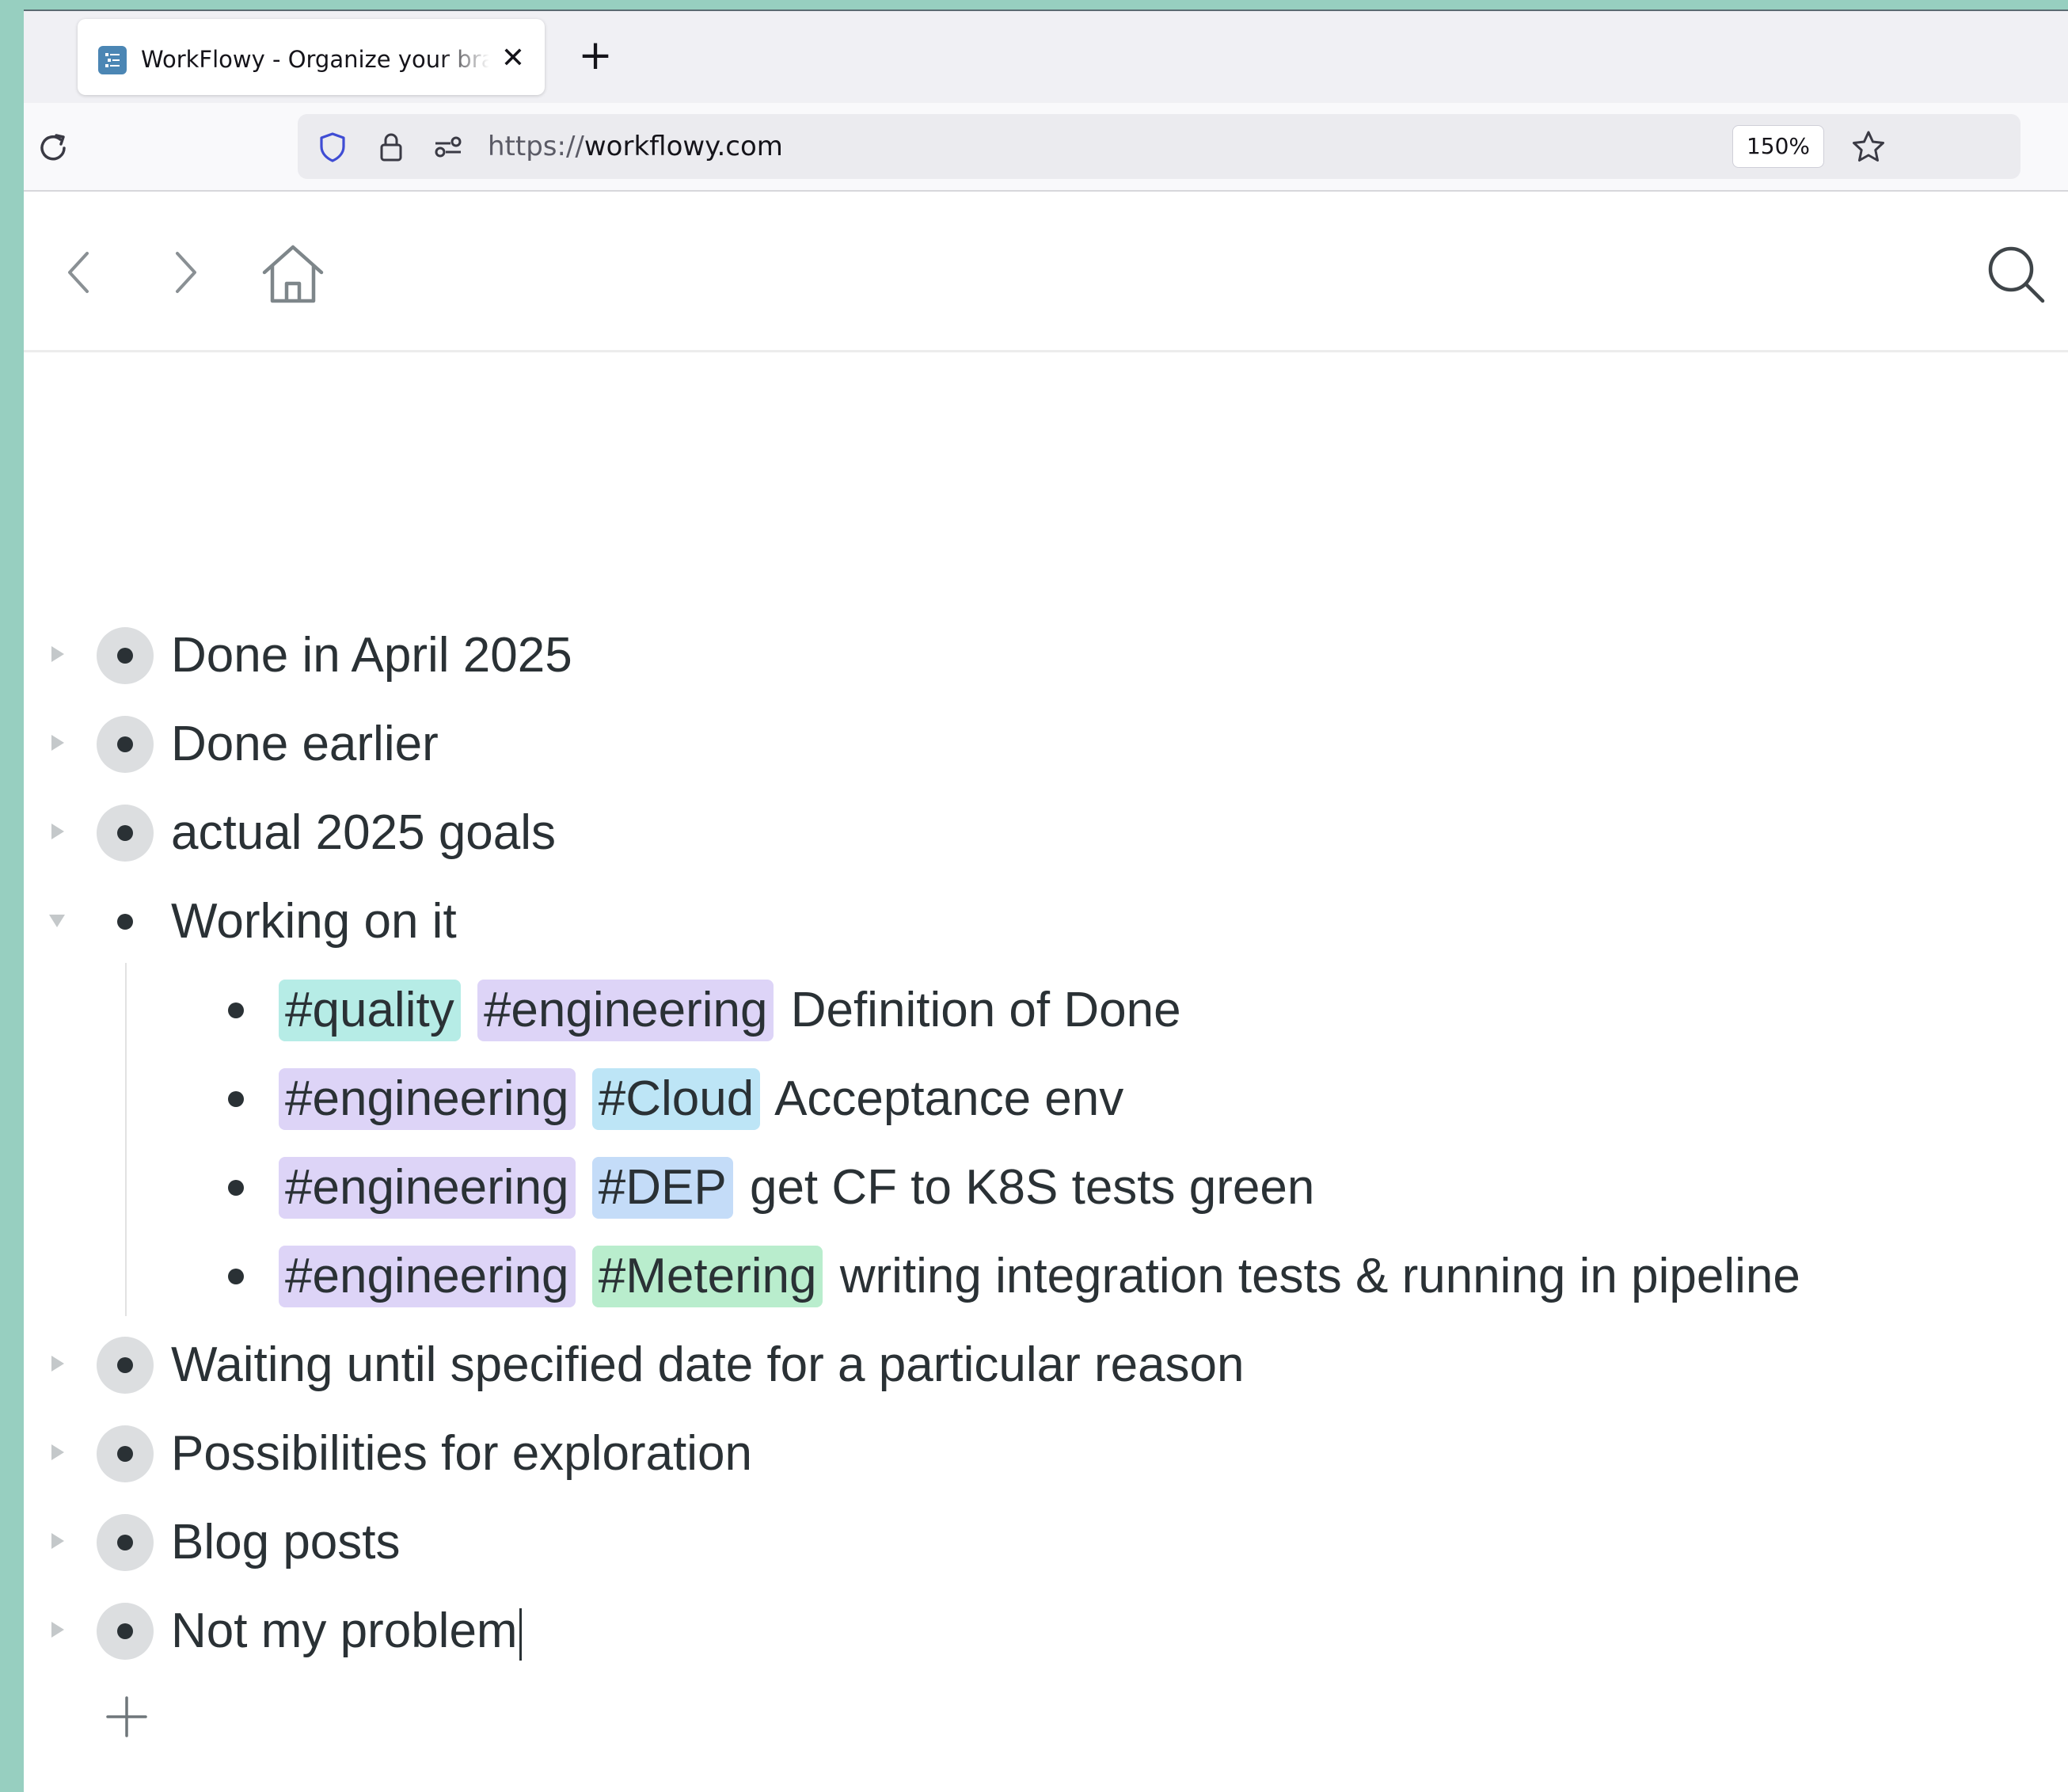 This screenshot has height=1792, width=2068. Describe the element at coordinates (371, 655) in the screenshot. I see `item-text: Done in April 2025` at that location.